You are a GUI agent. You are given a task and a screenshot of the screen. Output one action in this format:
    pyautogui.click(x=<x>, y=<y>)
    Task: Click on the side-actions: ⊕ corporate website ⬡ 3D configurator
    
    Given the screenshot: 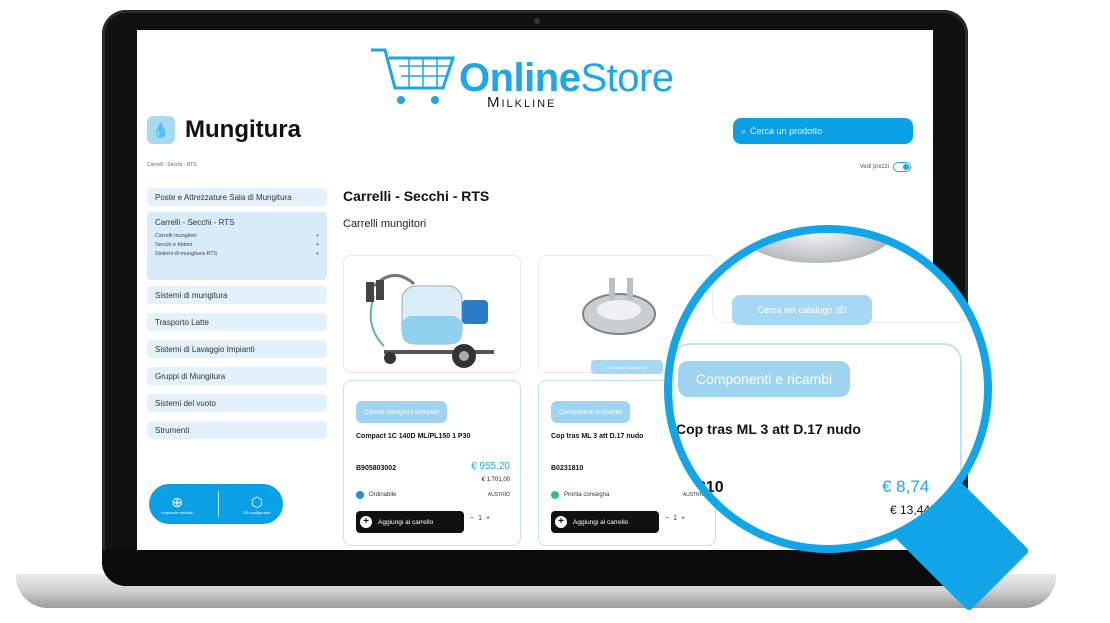 What is the action you would take?
    pyautogui.click(x=216, y=504)
    